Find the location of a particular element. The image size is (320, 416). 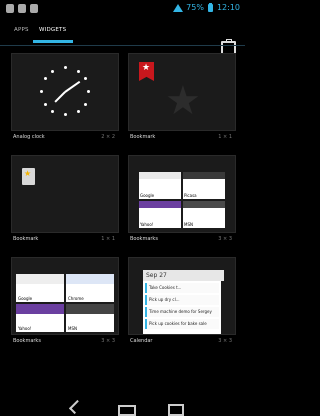

thumbnail-google: Google is located at coordinates (160, 185).